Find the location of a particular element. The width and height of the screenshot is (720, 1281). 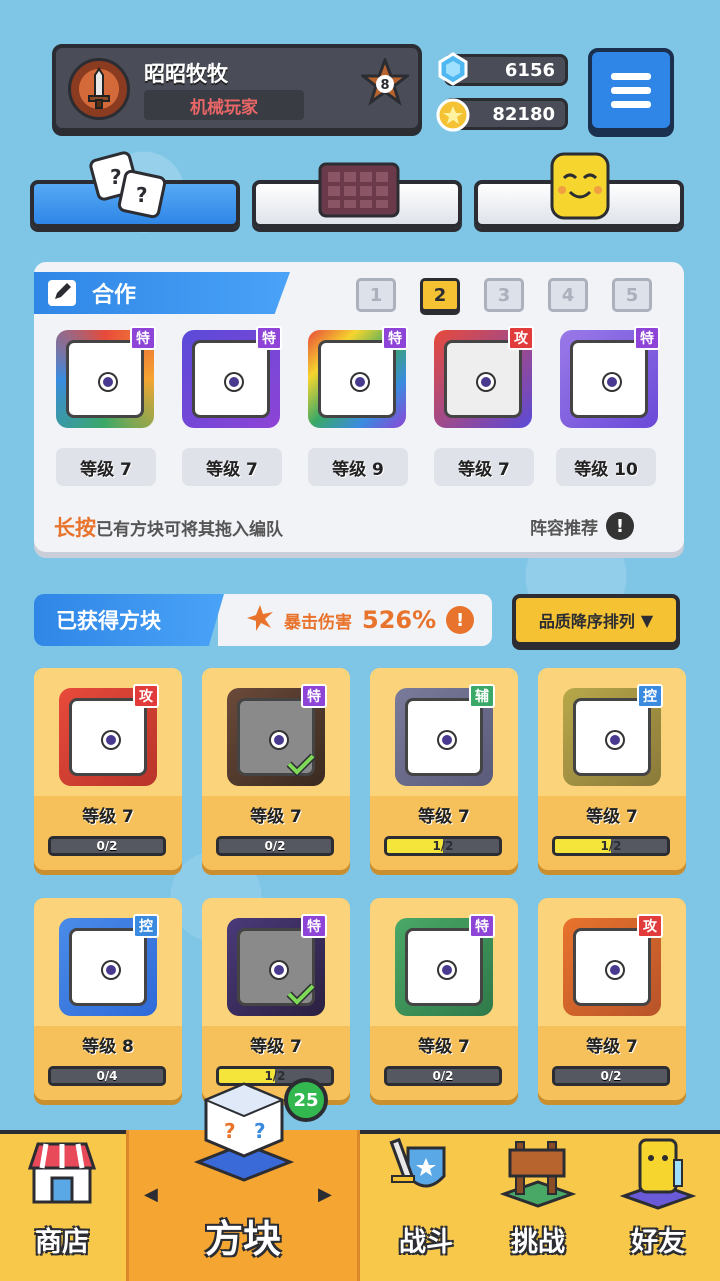

nav-dice-label: 方块 is located at coordinates (242, 1239).